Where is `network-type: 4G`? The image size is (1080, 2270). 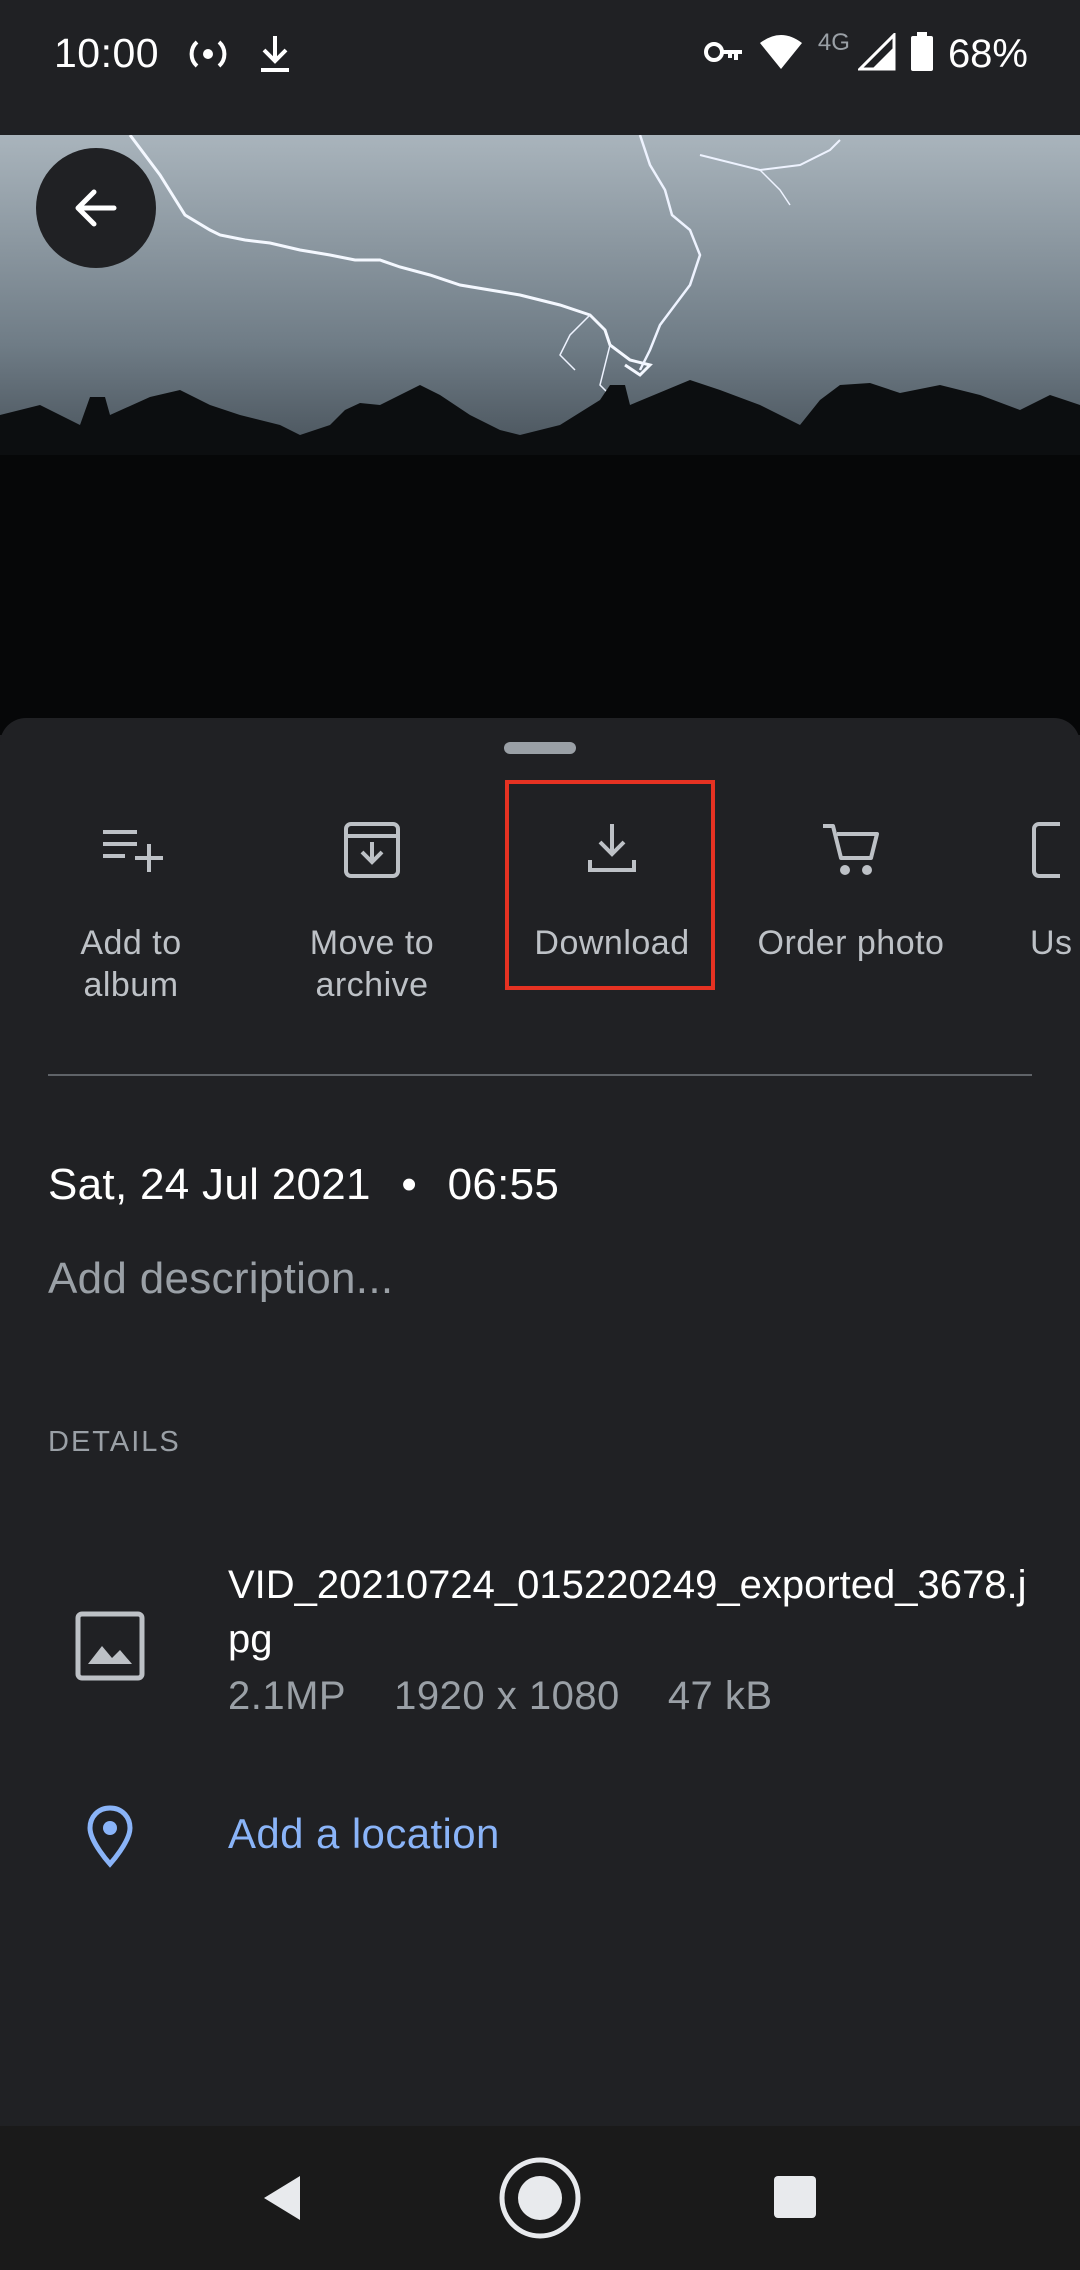
network-type: 4G is located at coordinates (833, 42).